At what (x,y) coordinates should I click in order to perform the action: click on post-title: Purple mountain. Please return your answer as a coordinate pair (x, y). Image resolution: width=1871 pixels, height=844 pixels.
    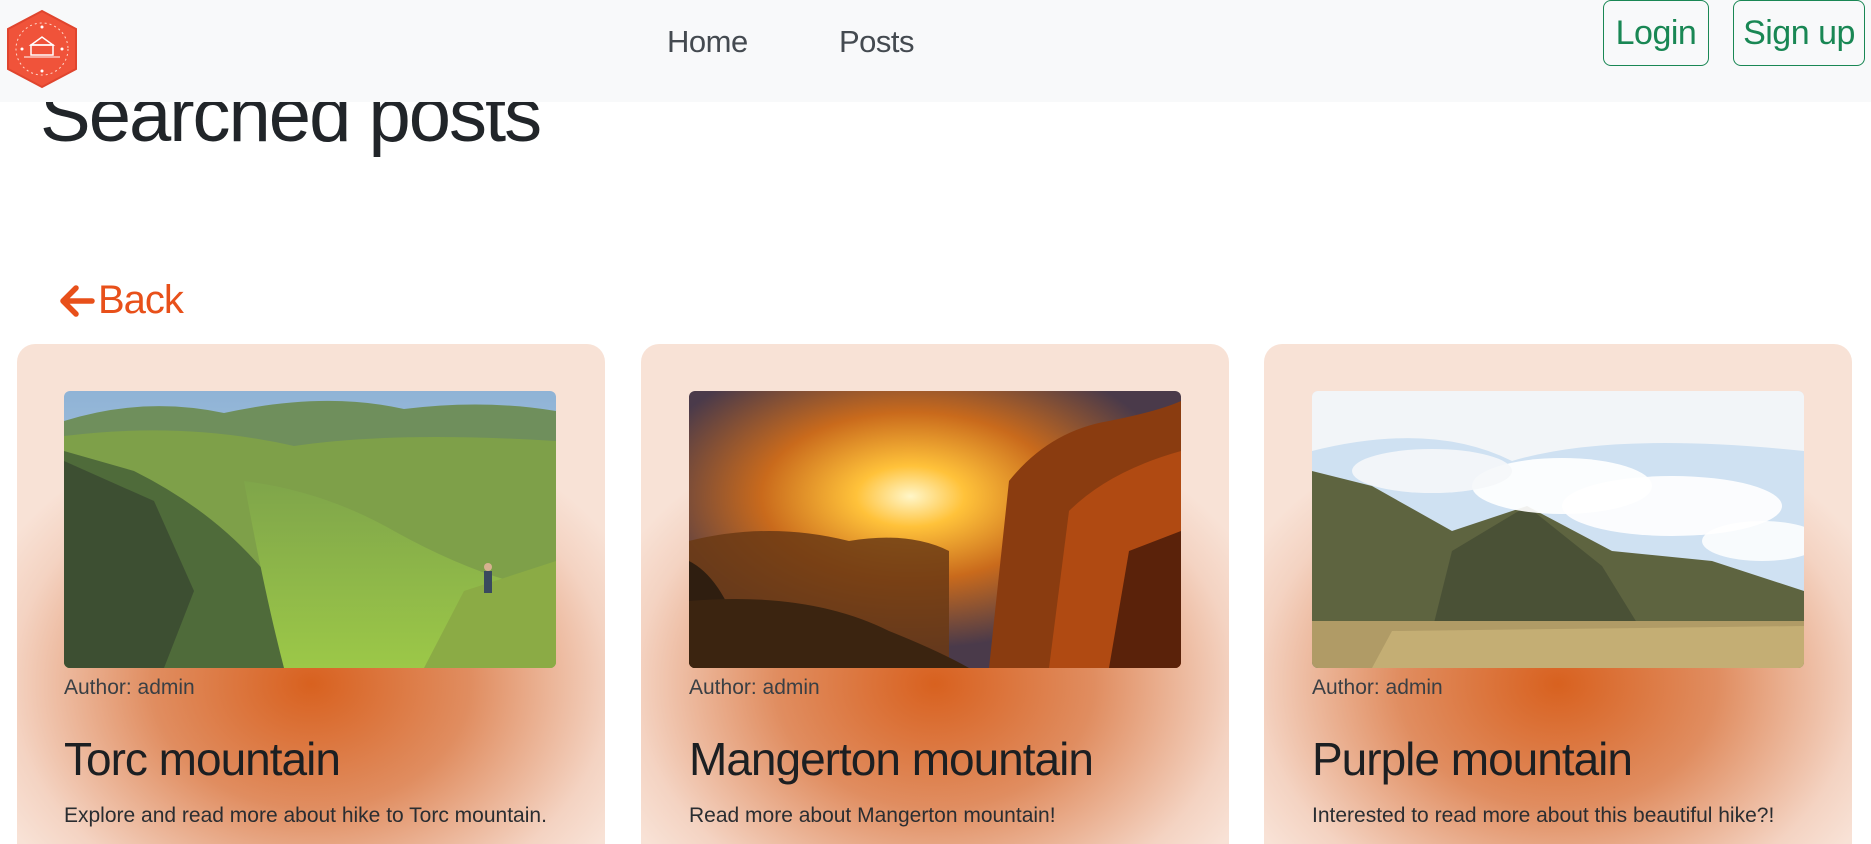
    Looking at the image, I should click on (1472, 759).